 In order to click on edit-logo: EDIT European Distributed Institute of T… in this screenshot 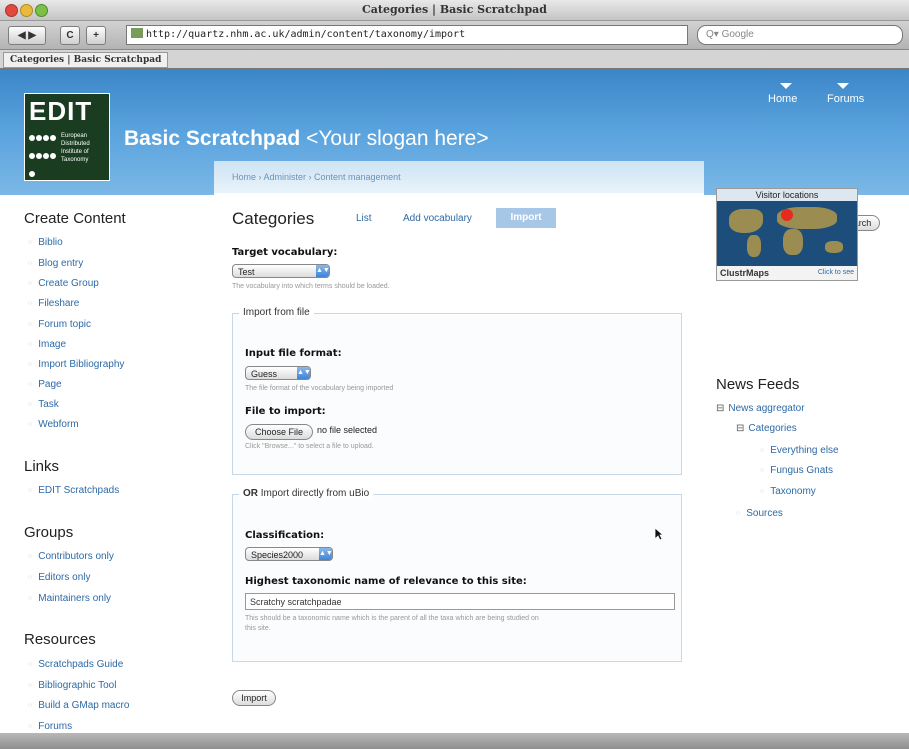, I will do `click(67, 137)`.